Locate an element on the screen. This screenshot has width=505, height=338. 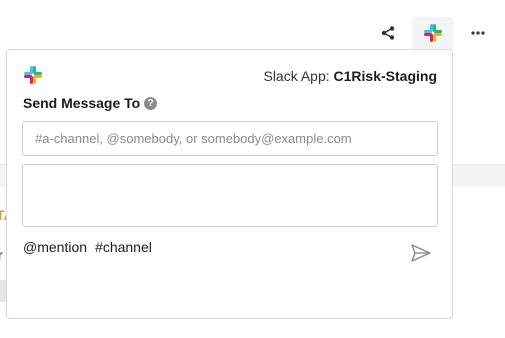
share-button is located at coordinates (388, 33).